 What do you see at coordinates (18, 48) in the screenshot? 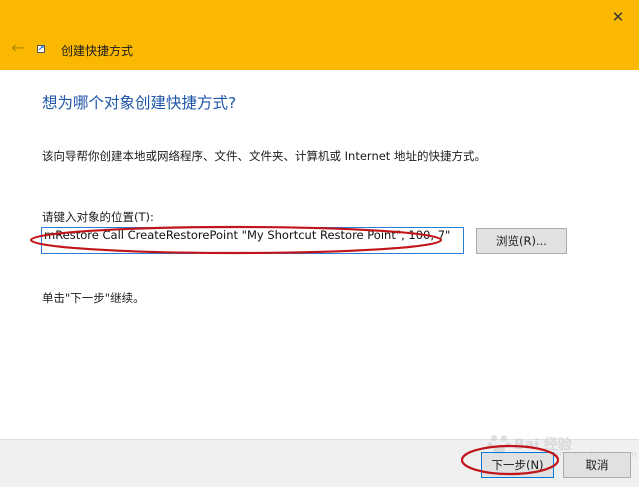
I see `back-arrow-icon: ←` at bounding box center [18, 48].